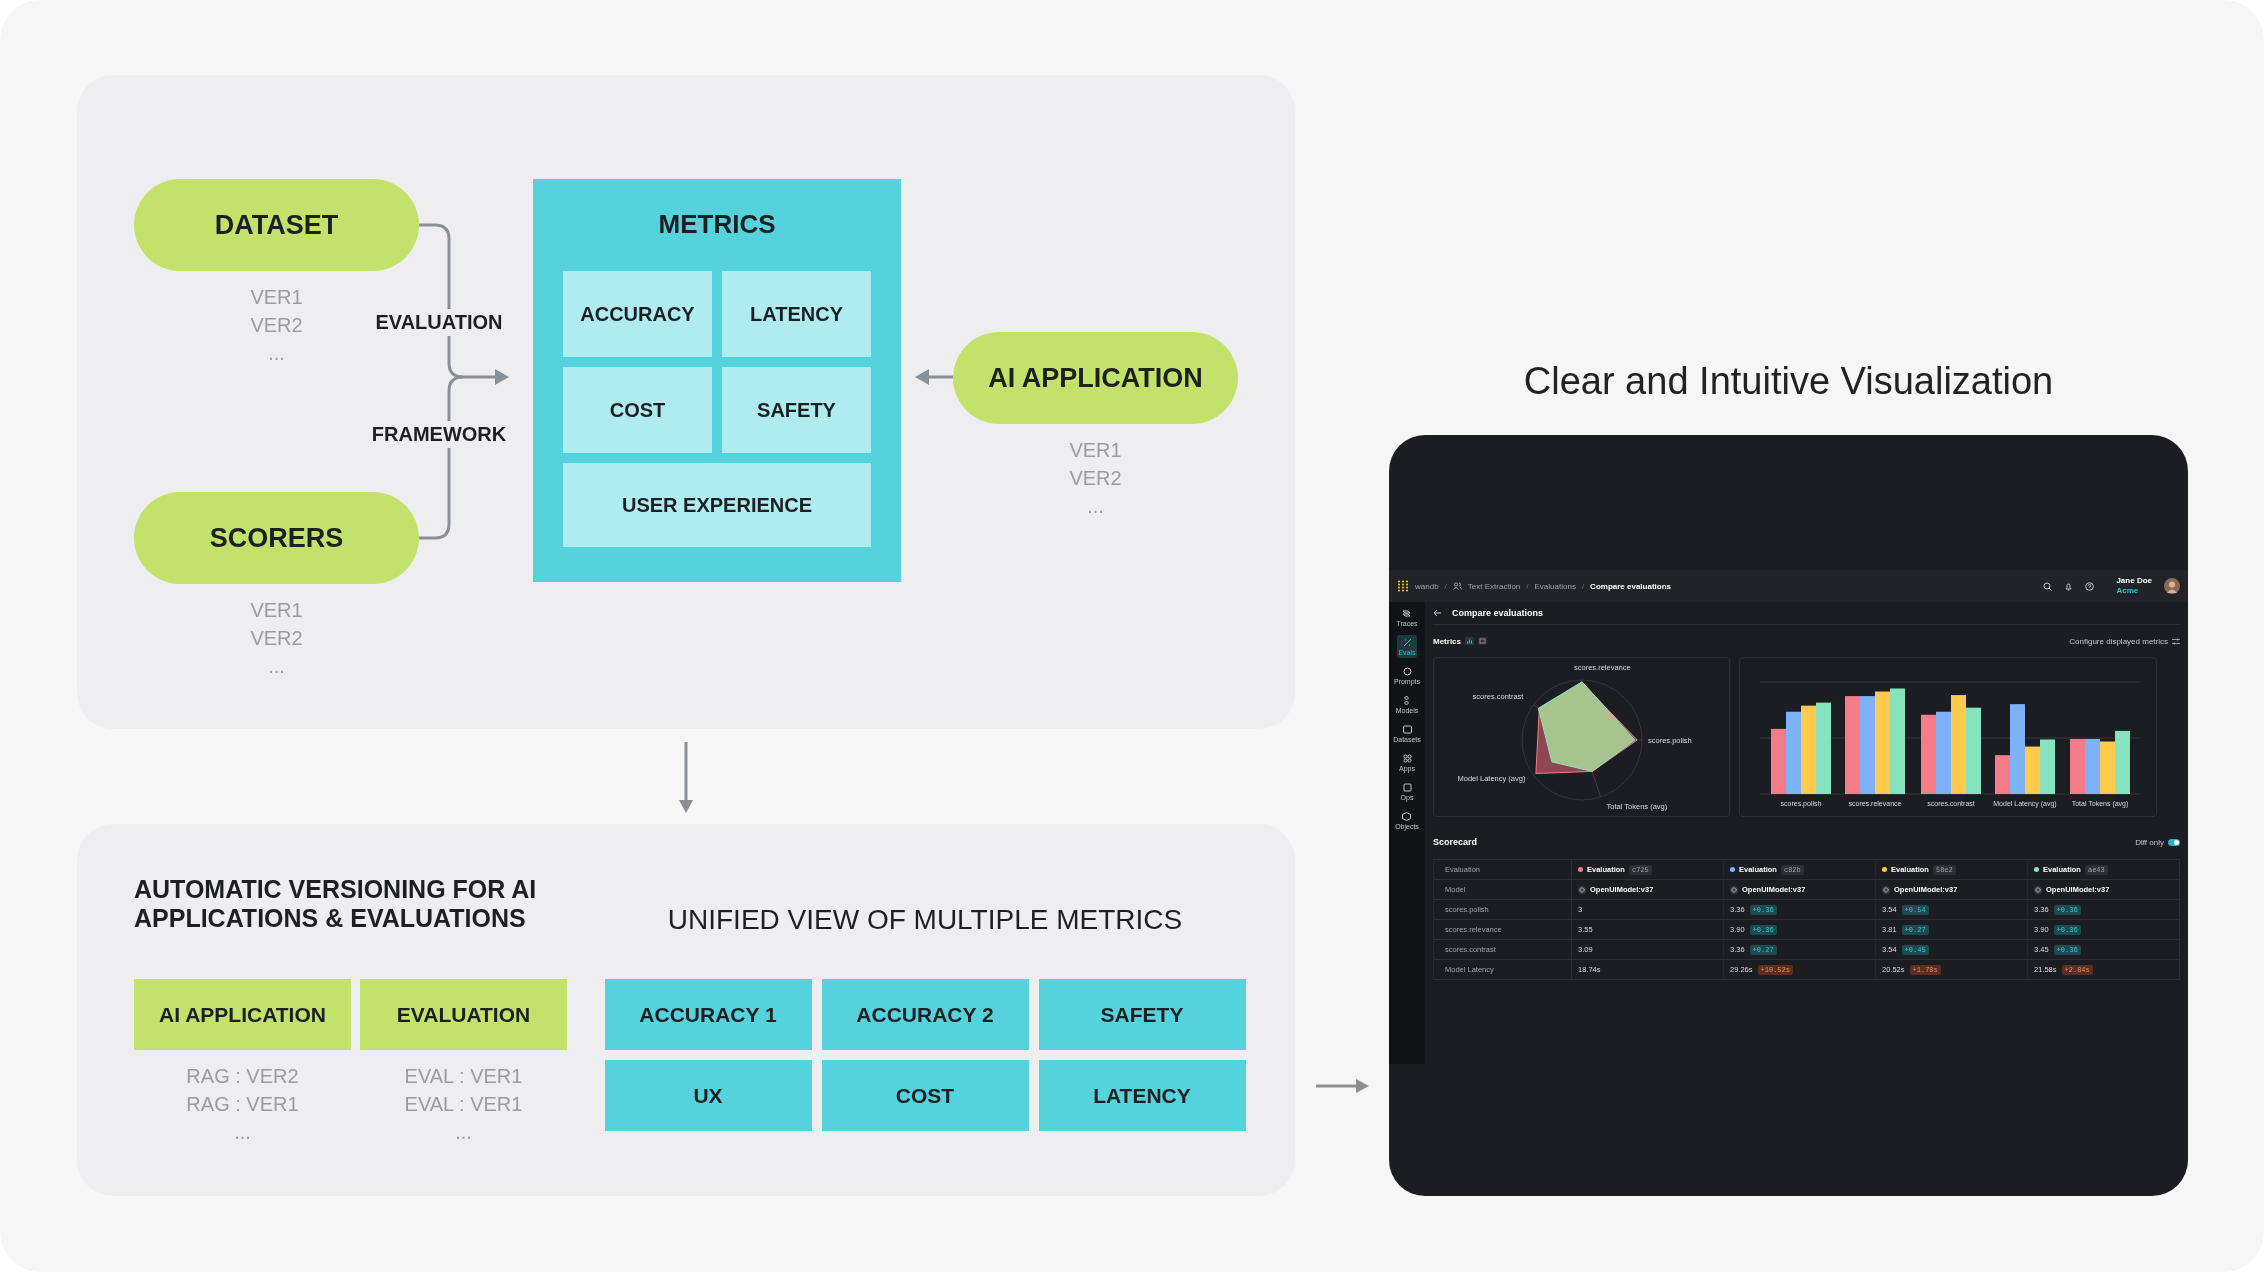 This screenshot has height=1272, width=2264. Describe the element at coordinates (1788, 381) in the screenshot. I see `visualization-title: Clear and Intuitive Visualization` at that location.